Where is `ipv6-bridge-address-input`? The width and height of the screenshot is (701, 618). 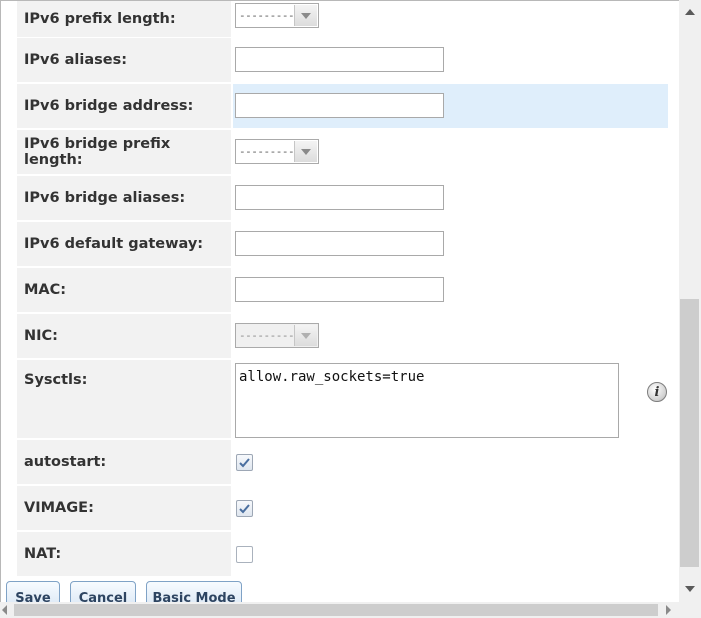 ipv6-bridge-address-input is located at coordinates (339, 105).